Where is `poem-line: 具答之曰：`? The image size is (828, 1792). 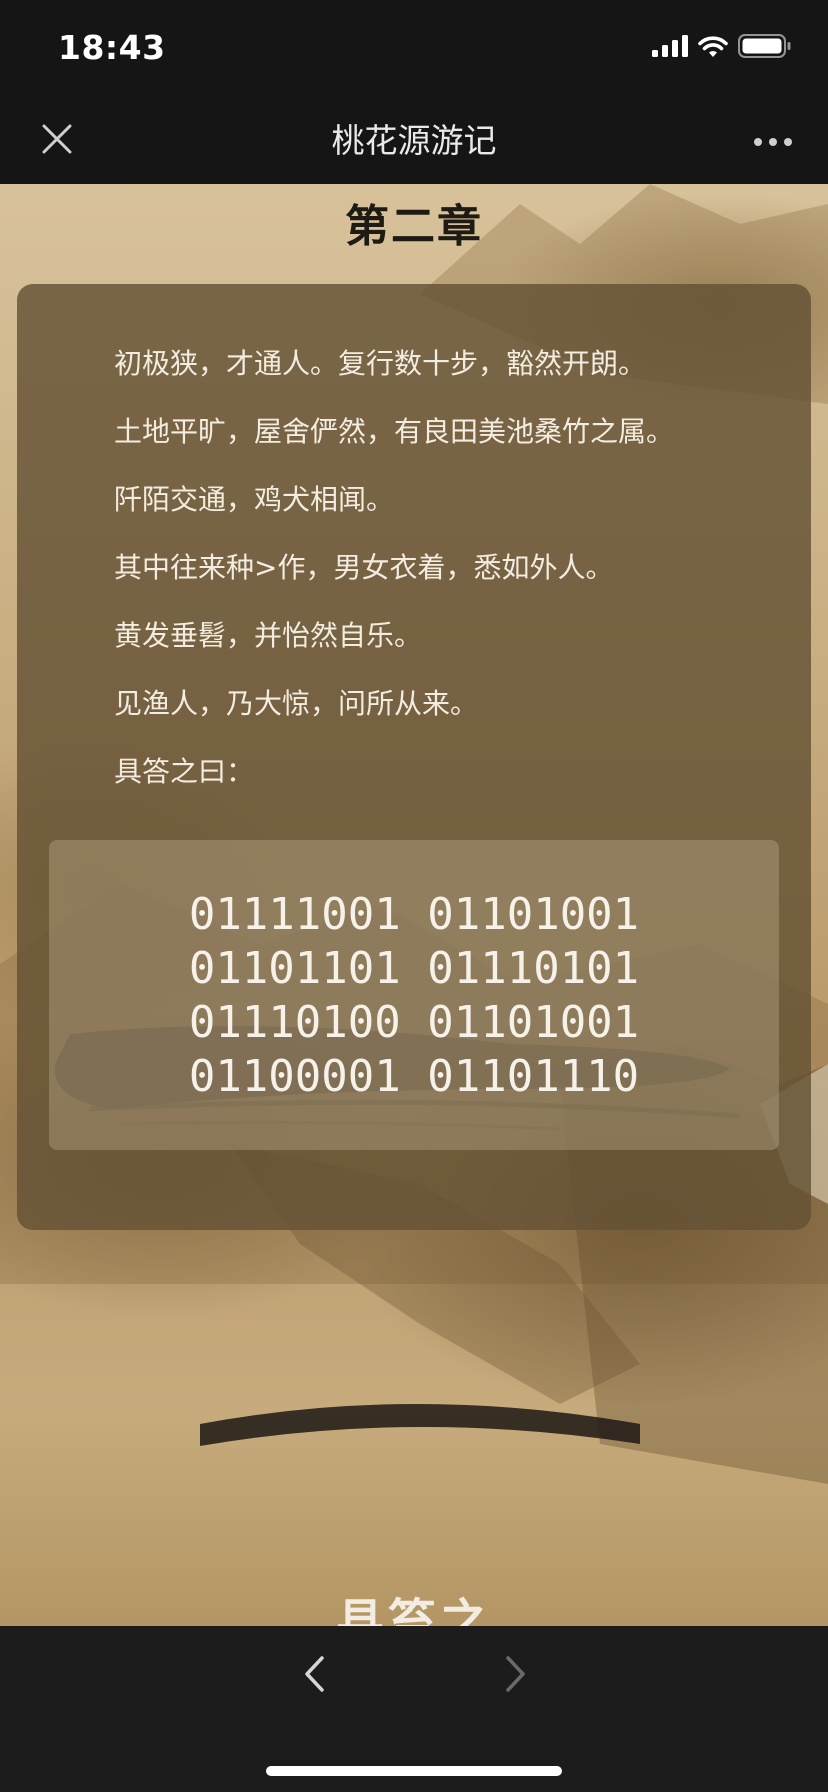
poem-line: 具答之曰： is located at coordinates (184, 771).